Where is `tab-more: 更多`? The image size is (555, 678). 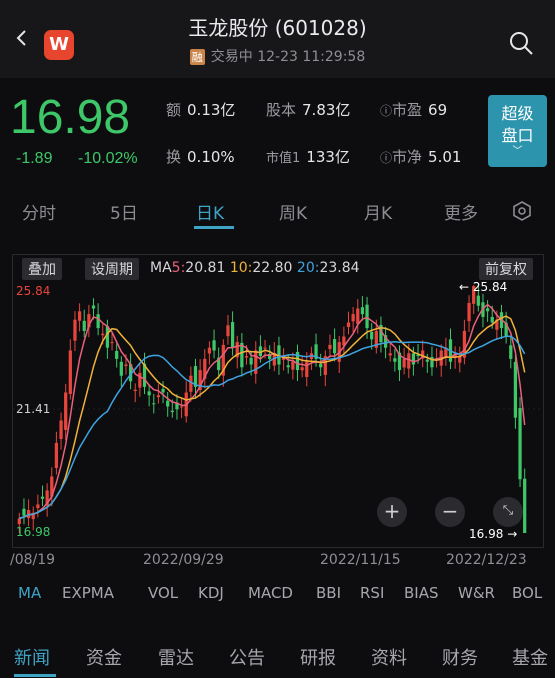
tab-more: 更多 is located at coordinates (461, 211).